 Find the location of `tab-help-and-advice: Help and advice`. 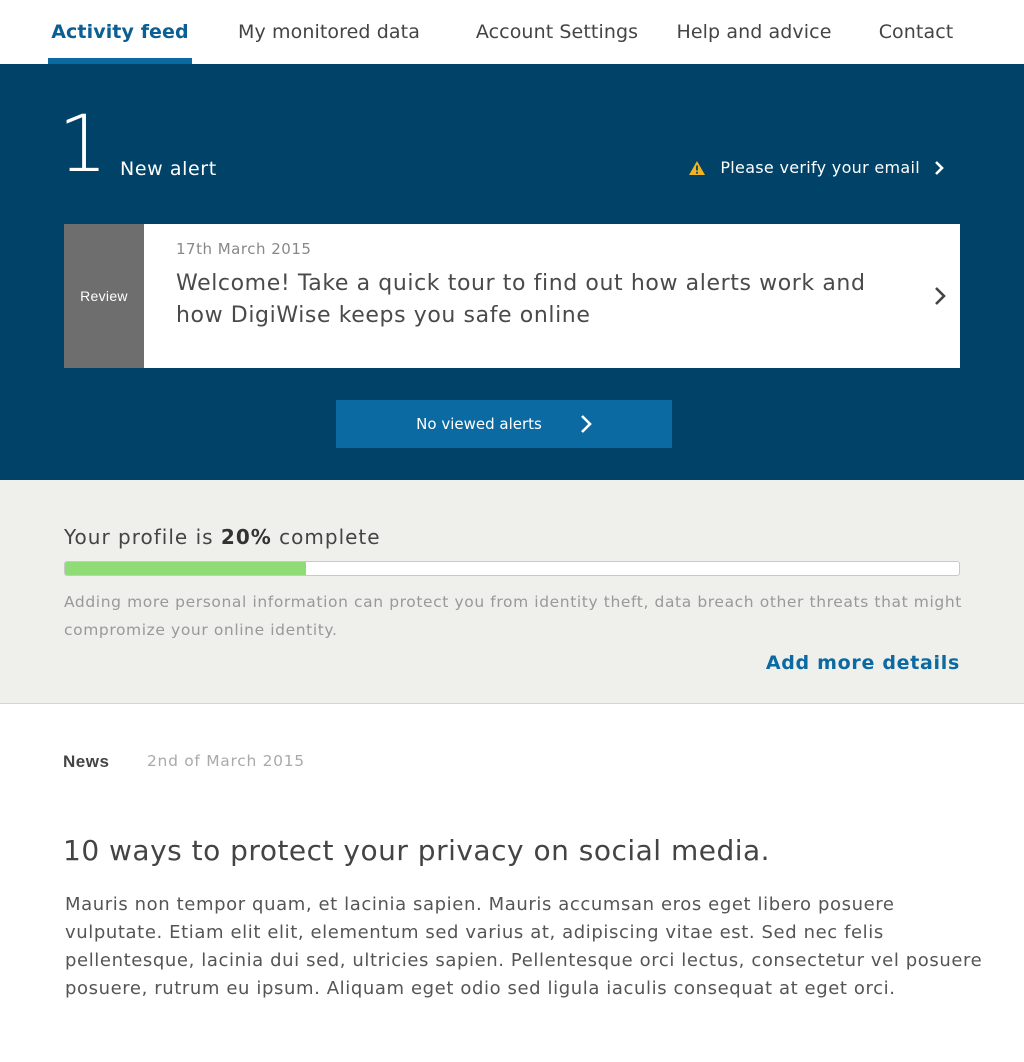

tab-help-and-advice: Help and advice is located at coordinates (754, 32).